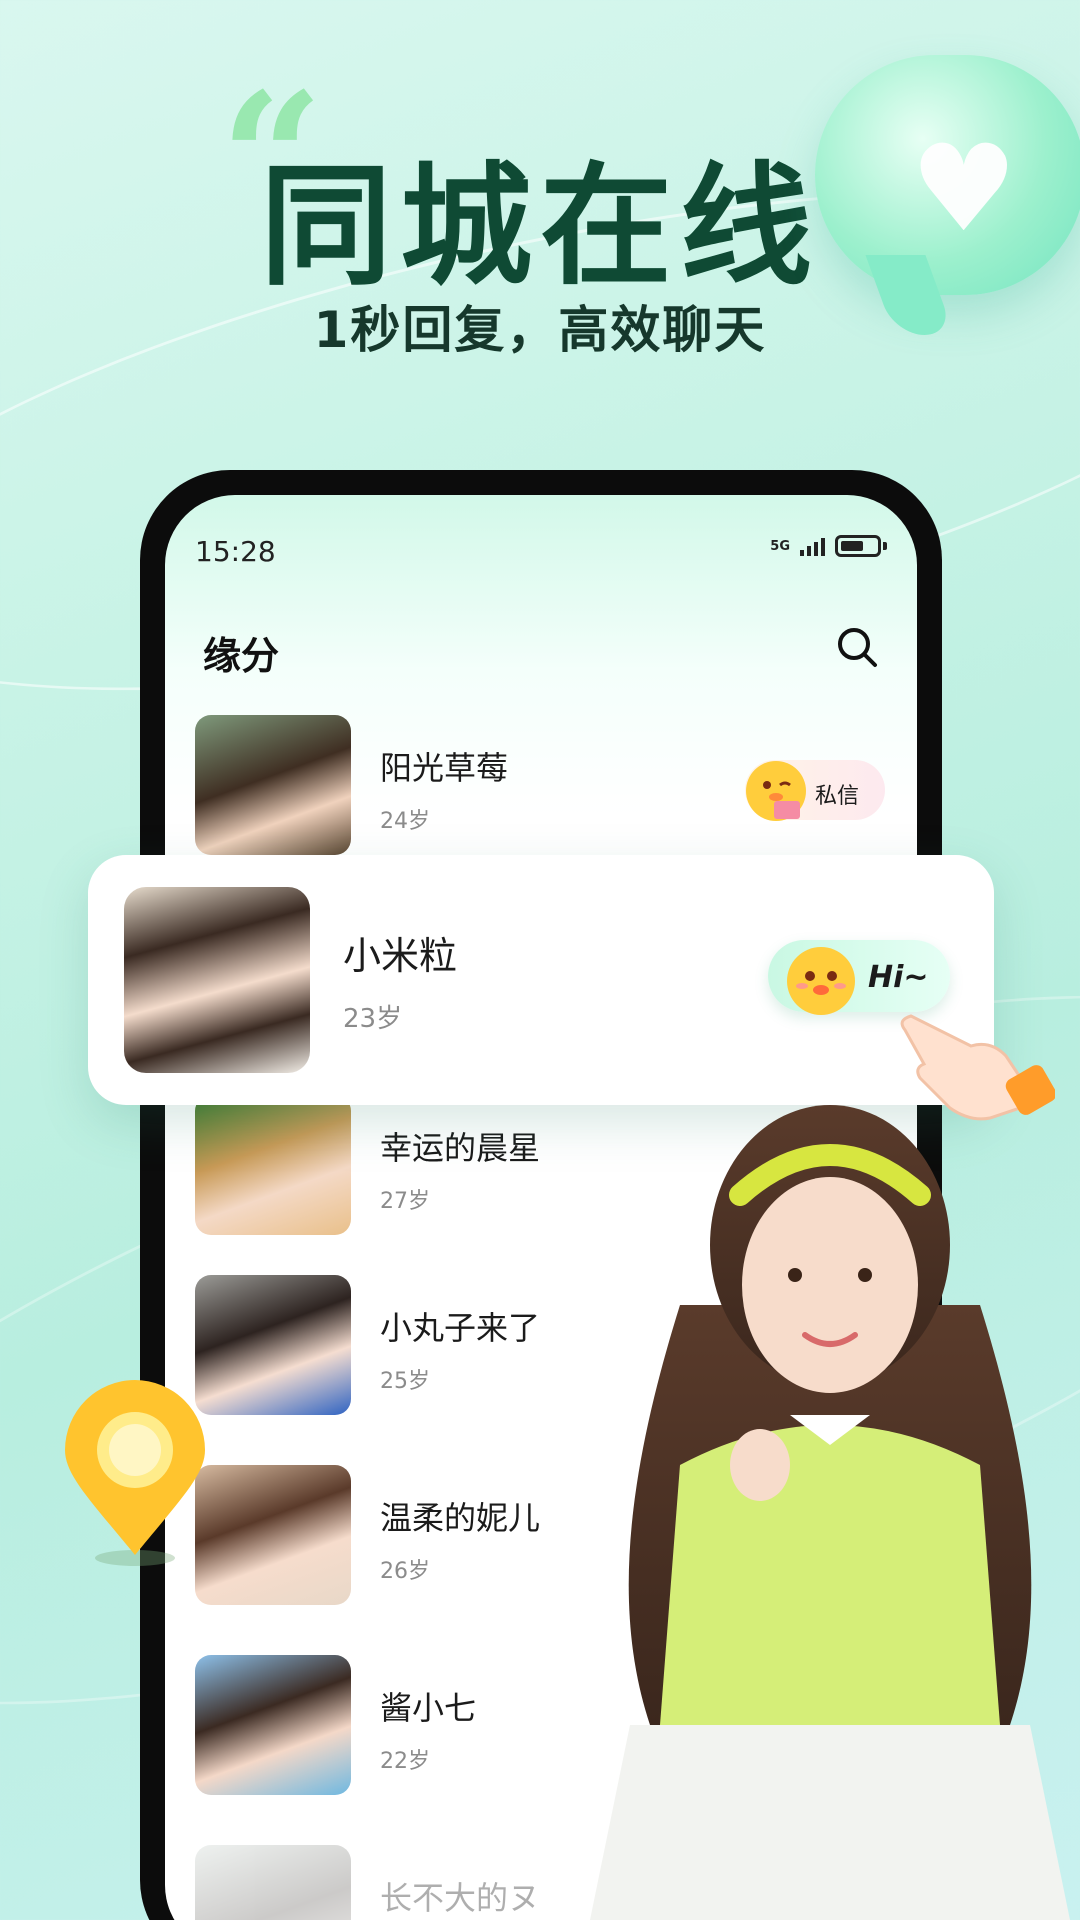 Image resolution: width=1080 pixels, height=1920 pixels. Describe the element at coordinates (812, 546) in the screenshot. I see `signal-icon` at that location.